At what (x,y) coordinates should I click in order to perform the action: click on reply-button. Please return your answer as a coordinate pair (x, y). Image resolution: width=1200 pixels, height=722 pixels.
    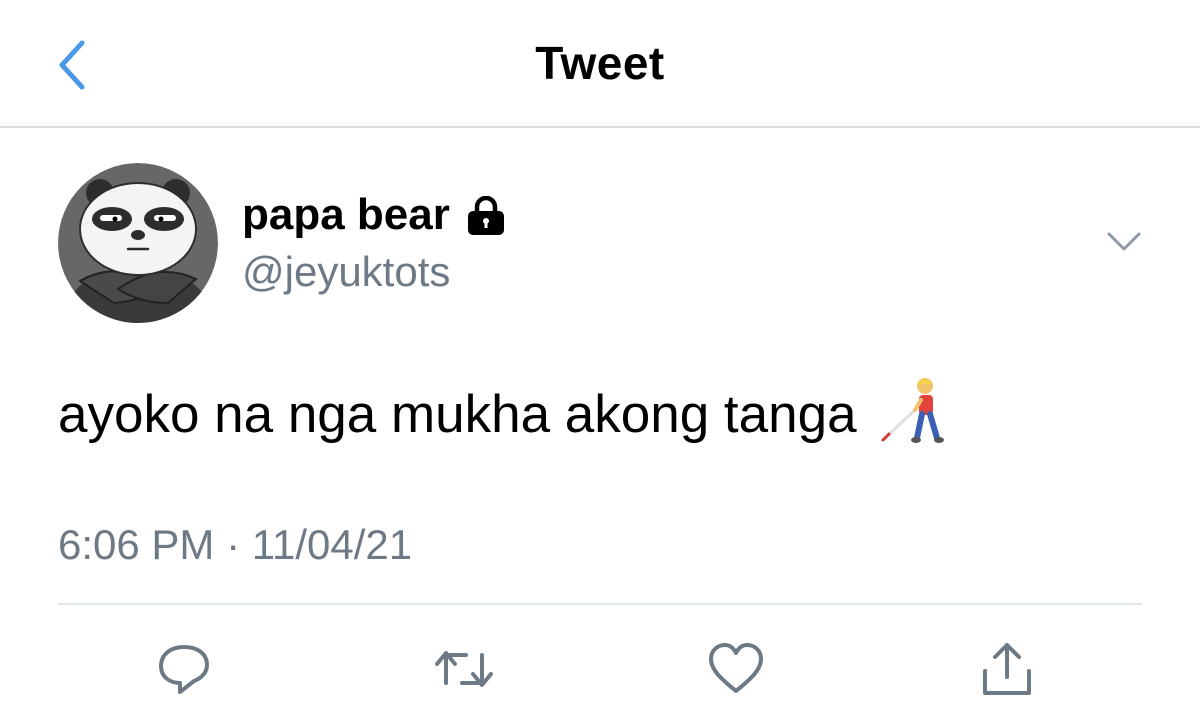
    Looking at the image, I should click on (184, 669).